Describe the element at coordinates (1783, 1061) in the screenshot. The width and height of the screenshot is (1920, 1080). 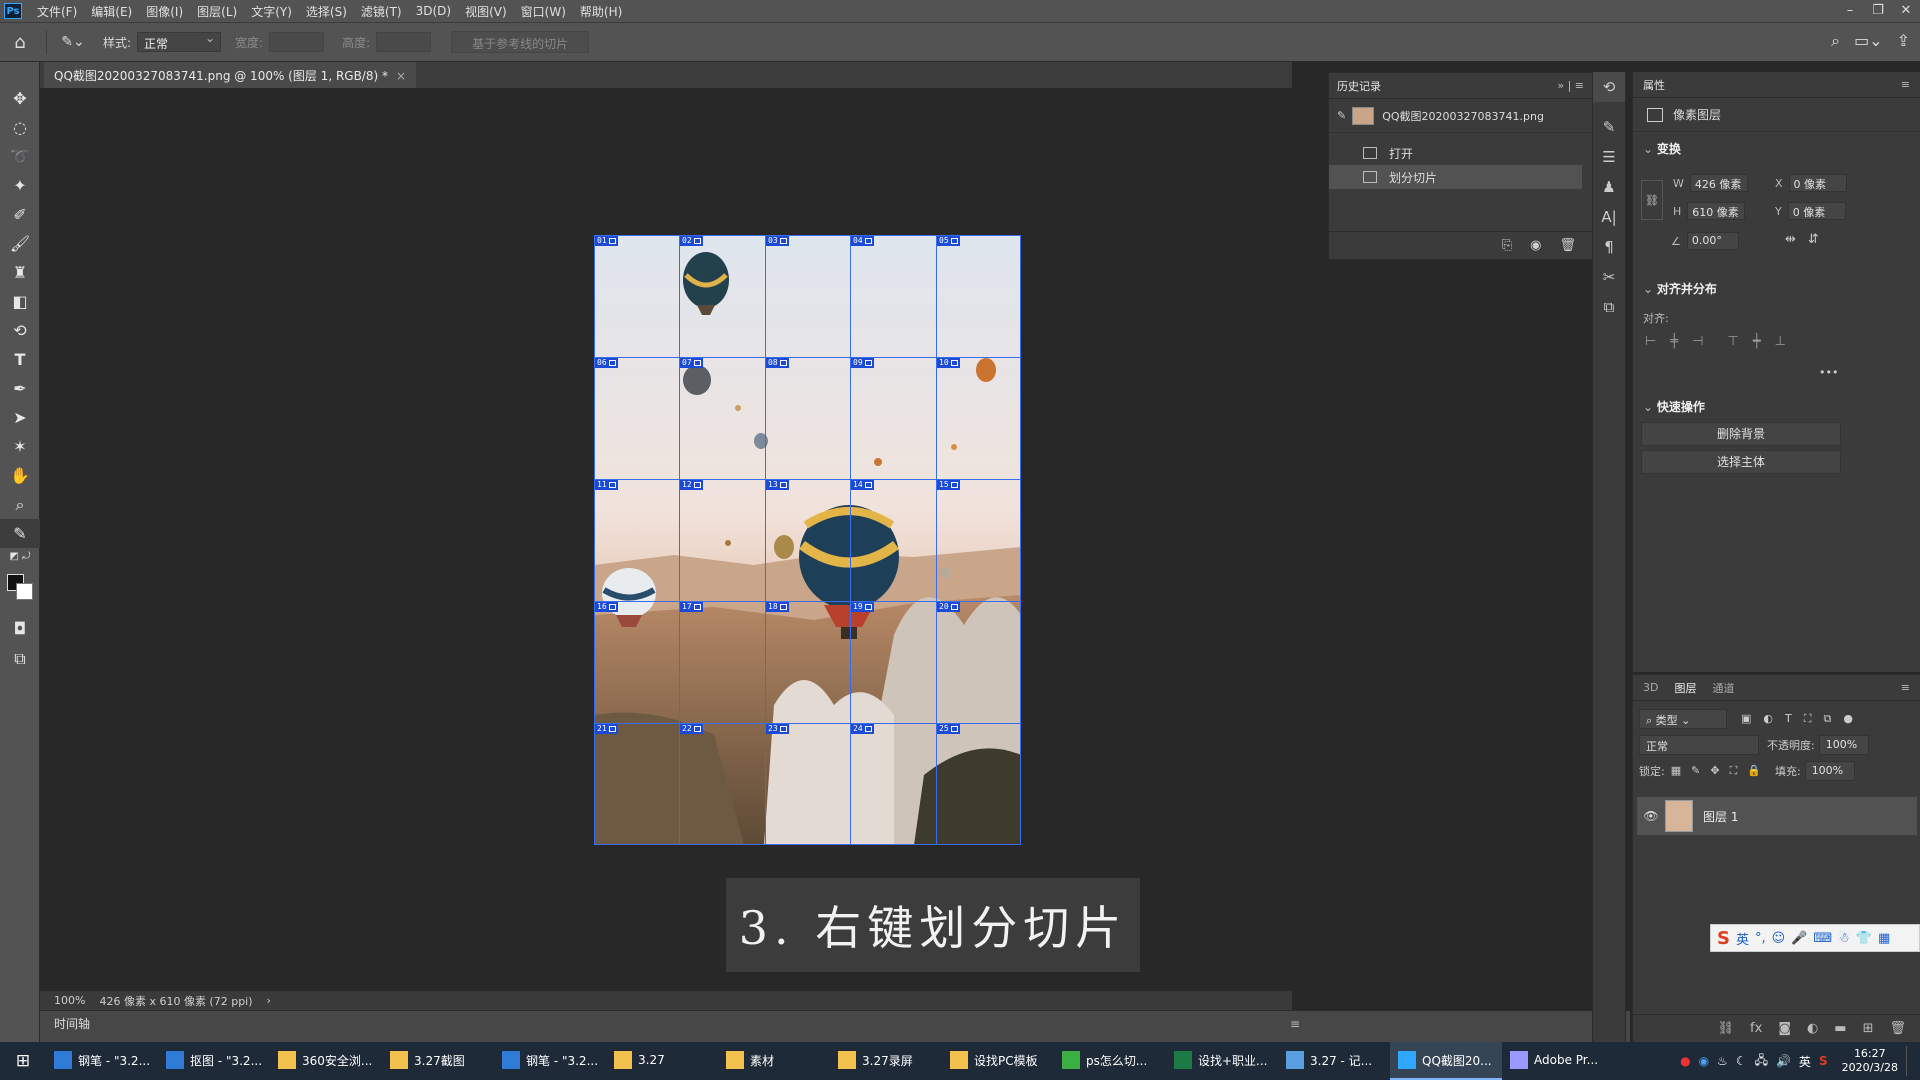
I see `volume-icon: 🔊` at that location.